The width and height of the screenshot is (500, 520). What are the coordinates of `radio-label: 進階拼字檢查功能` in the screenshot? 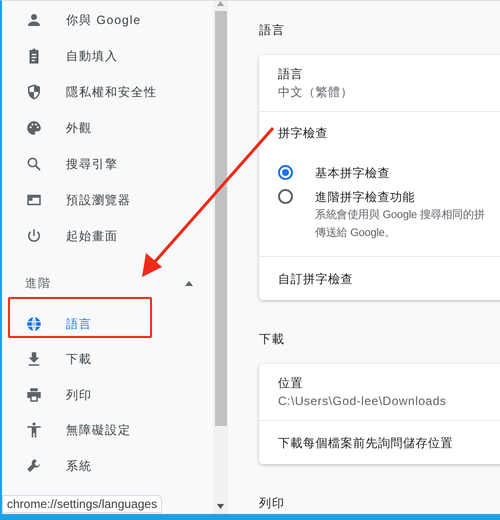 It's located at (365, 197).